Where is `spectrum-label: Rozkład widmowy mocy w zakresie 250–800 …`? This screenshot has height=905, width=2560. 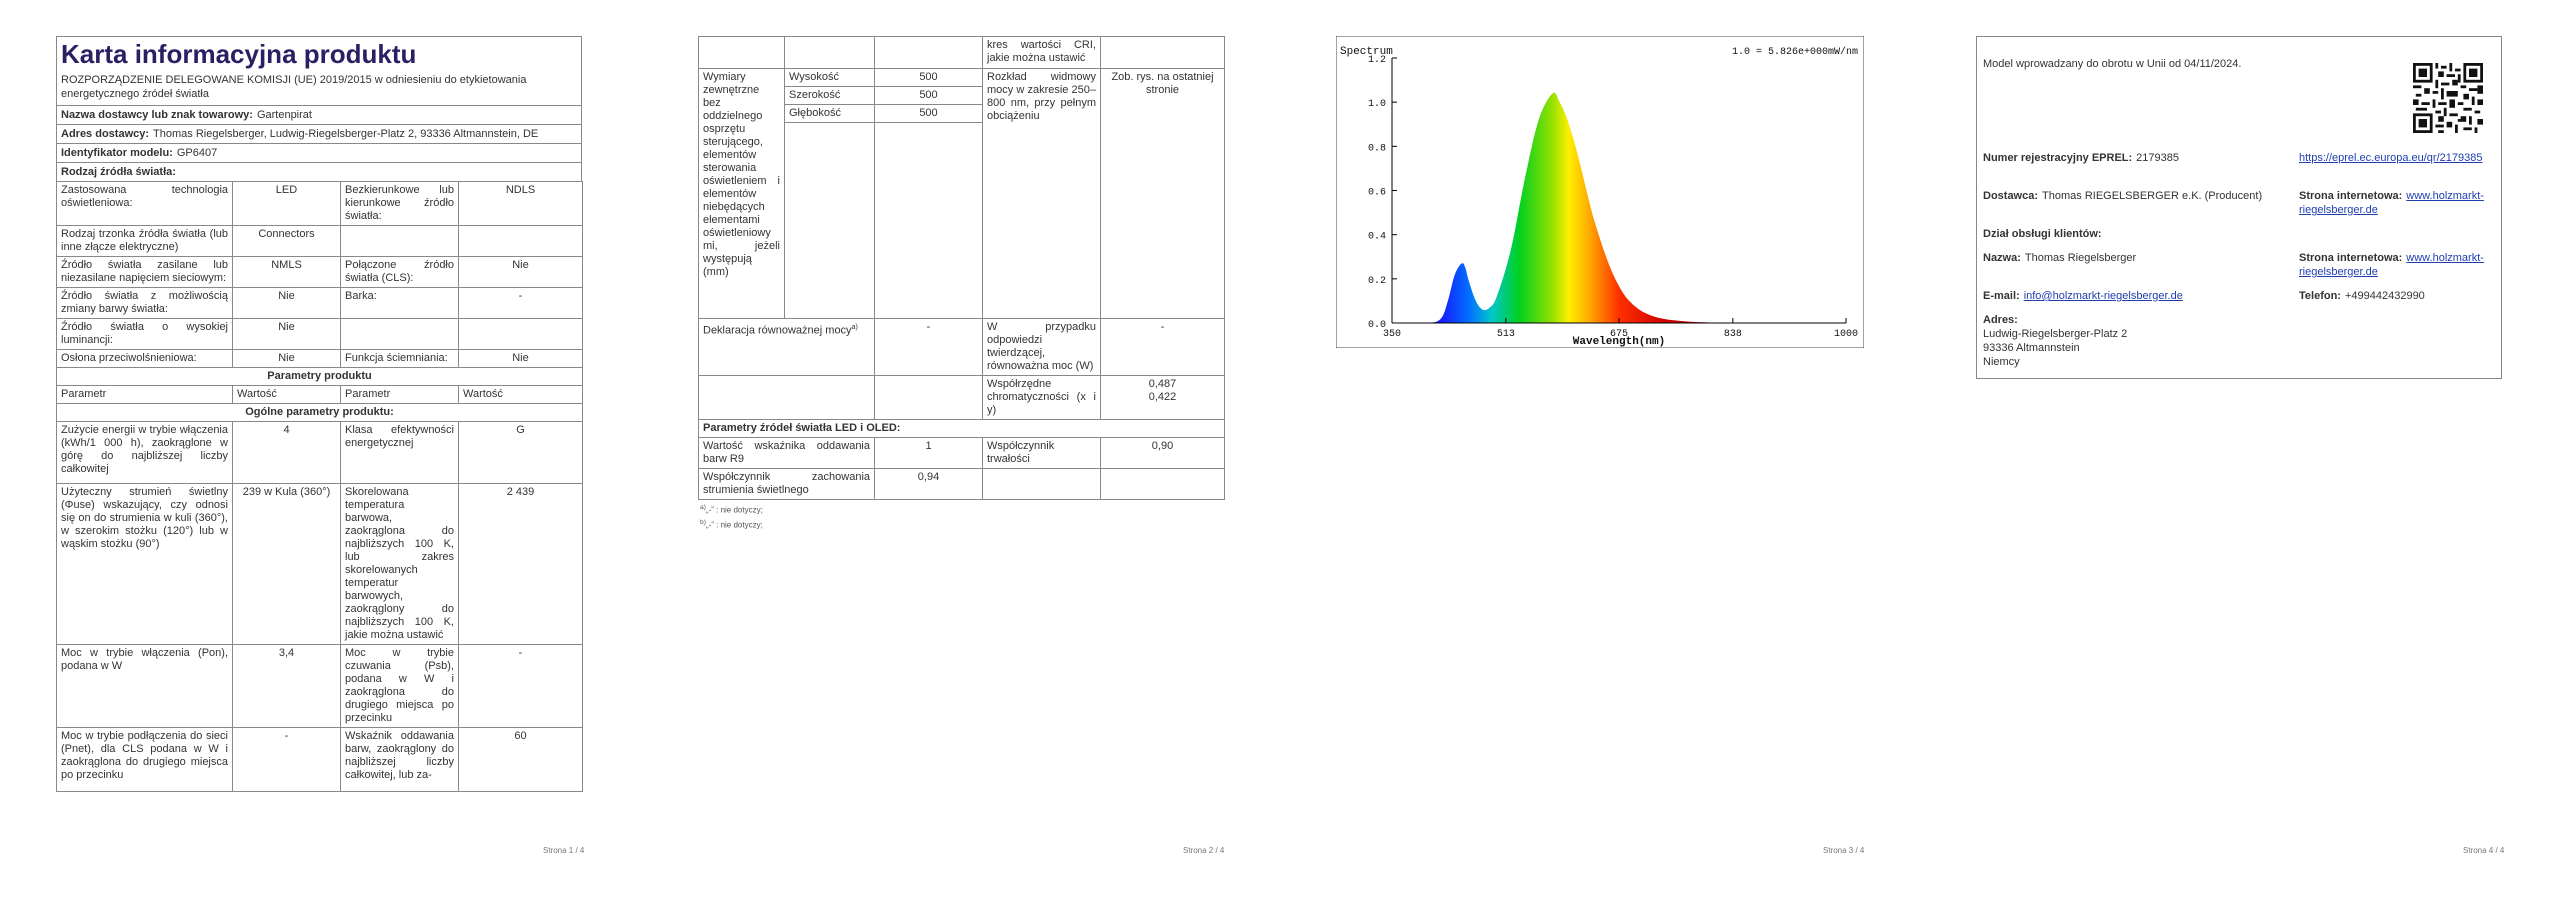 spectrum-label: Rozkład widmowy mocy w zakresie 250–800 … is located at coordinates (1041, 193).